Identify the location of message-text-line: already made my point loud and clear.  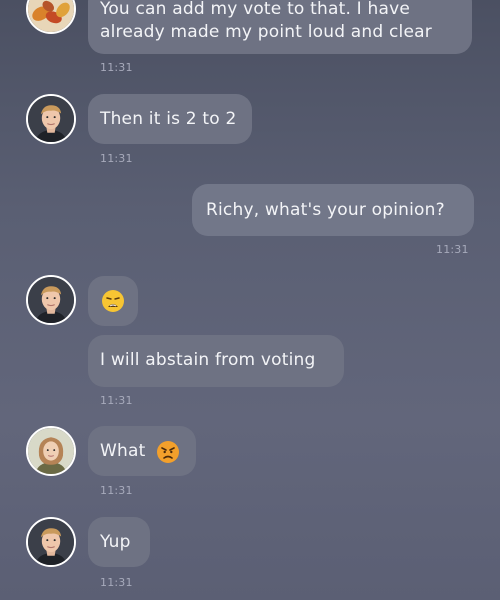
(266, 32).